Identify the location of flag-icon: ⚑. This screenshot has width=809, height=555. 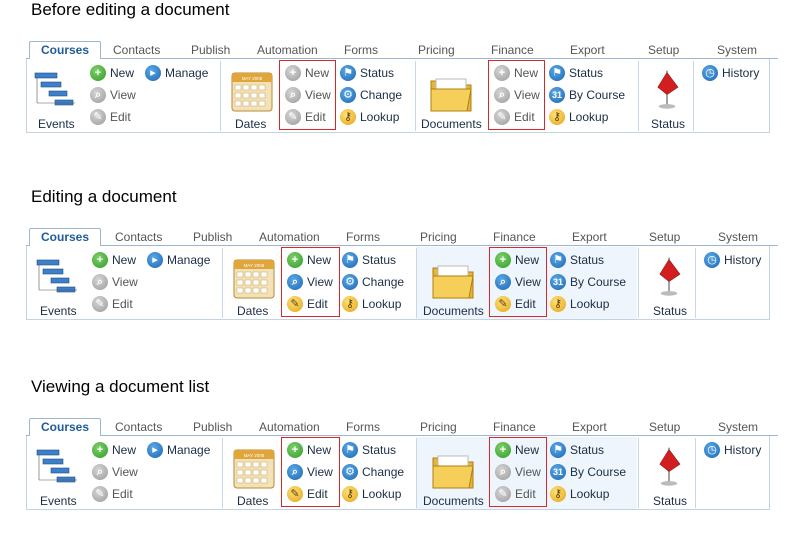
(558, 450).